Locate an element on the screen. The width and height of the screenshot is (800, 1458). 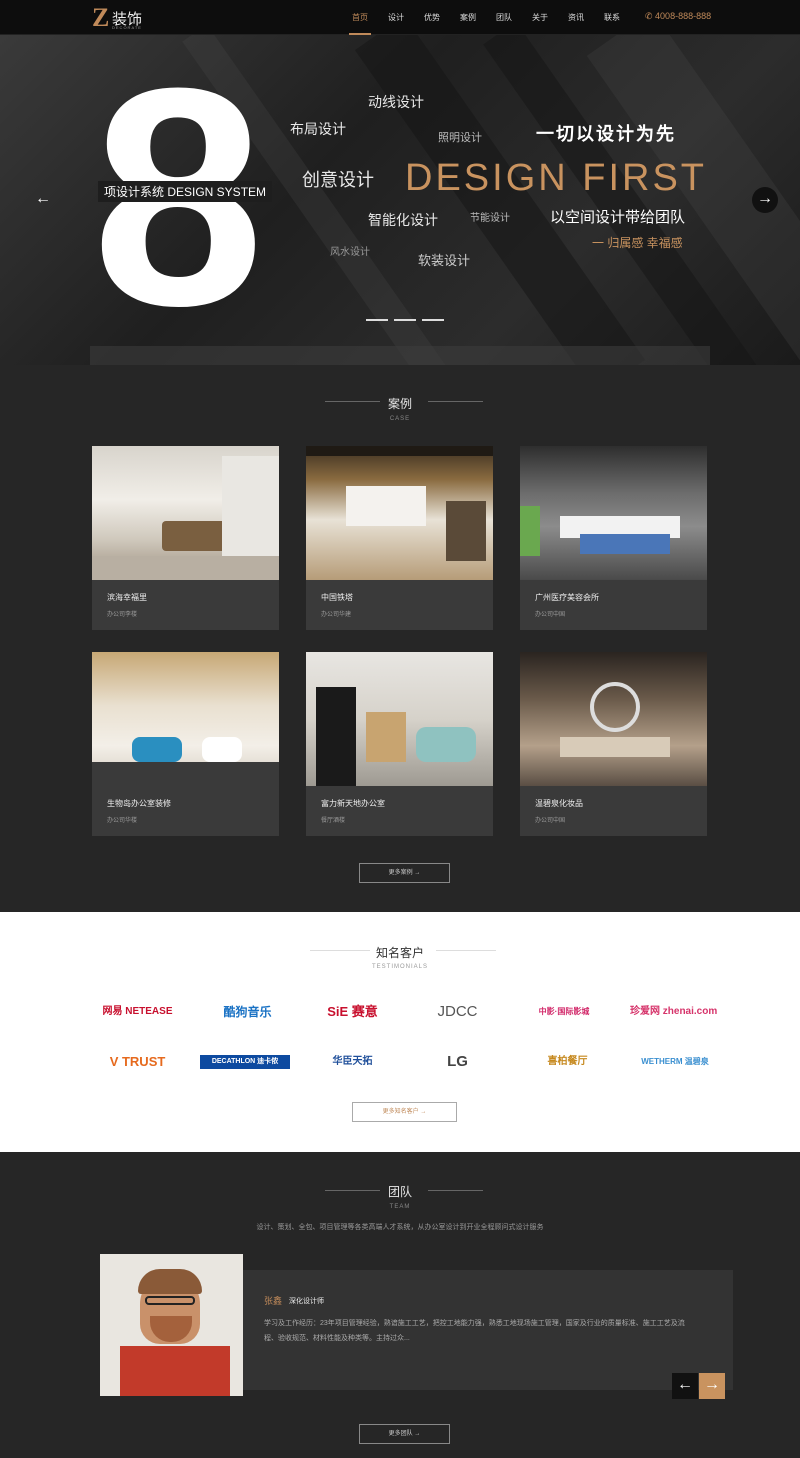
client-logo: DECATHLON 迪卡侬 is located at coordinates (245, 1062).